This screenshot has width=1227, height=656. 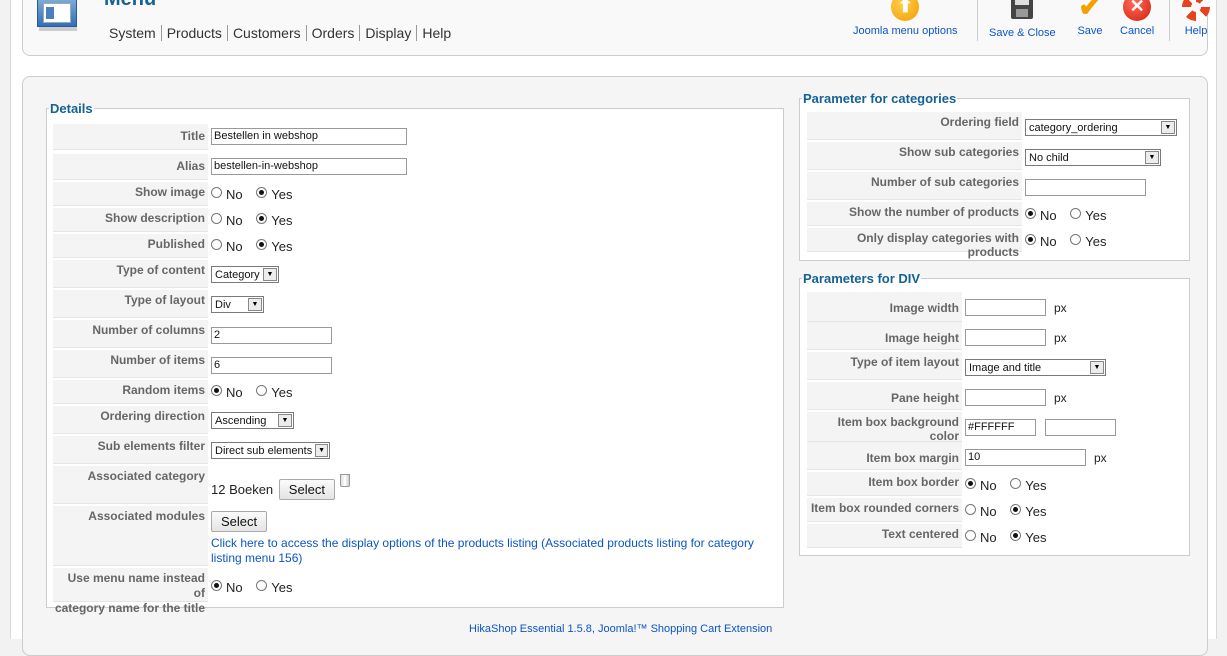 I want to click on menu-logo-icon, so click(x=57, y=16).